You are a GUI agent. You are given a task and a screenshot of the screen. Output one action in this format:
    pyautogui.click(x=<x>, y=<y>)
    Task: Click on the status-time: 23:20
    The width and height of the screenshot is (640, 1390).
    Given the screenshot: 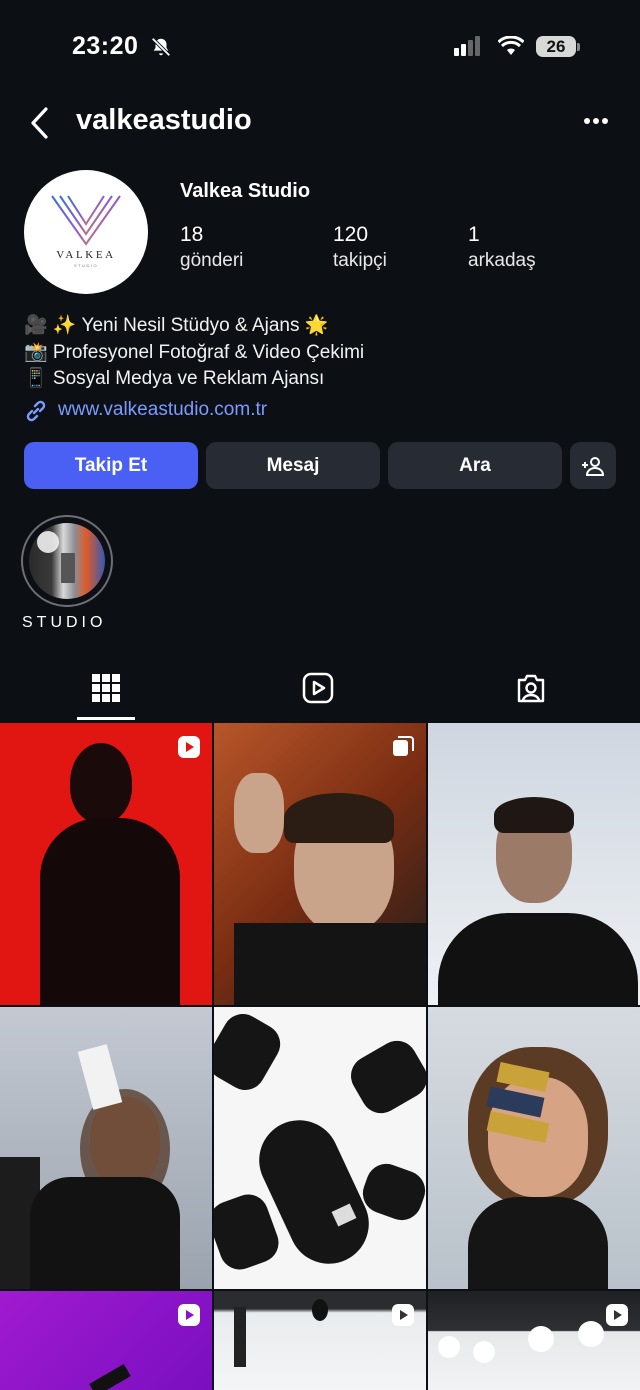 What is the action you would take?
    pyautogui.click(x=105, y=46)
    